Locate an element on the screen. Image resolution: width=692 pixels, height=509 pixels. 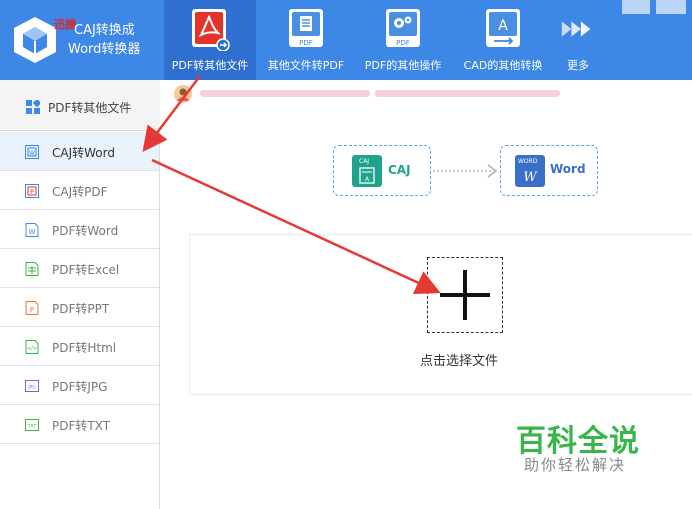
sidebar-item-pdf-to-word: W PDF转Word is located at coordinates (79, 229).